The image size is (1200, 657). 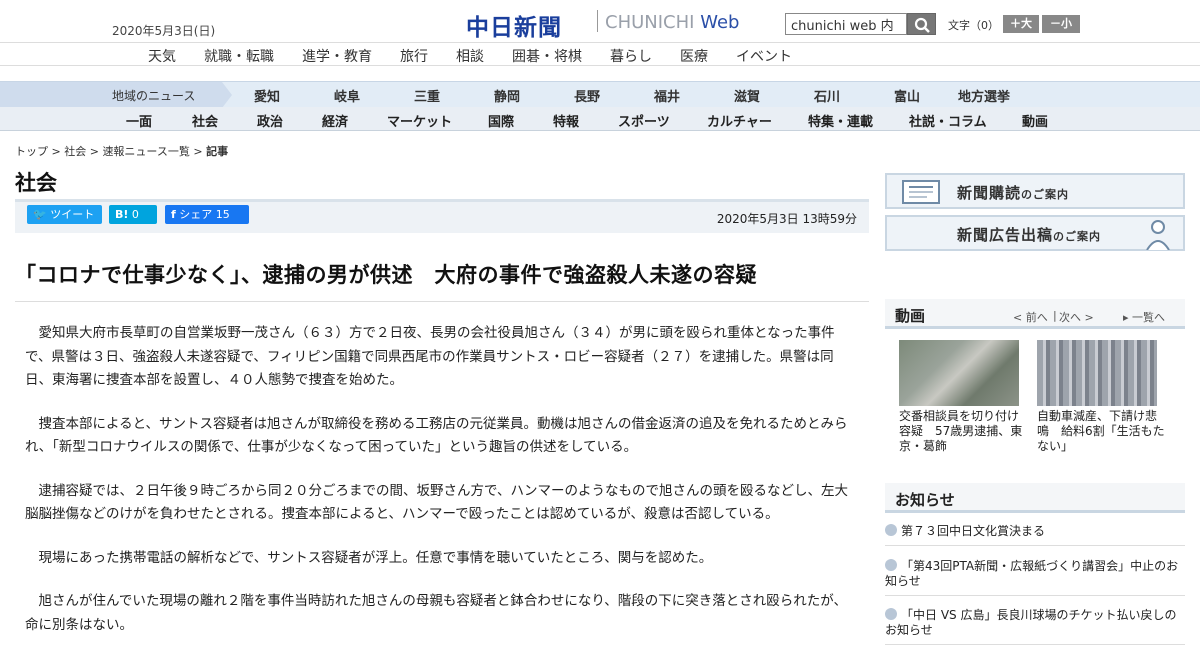 I want to click on nav-society: 社会, so click(x=205, y=120).